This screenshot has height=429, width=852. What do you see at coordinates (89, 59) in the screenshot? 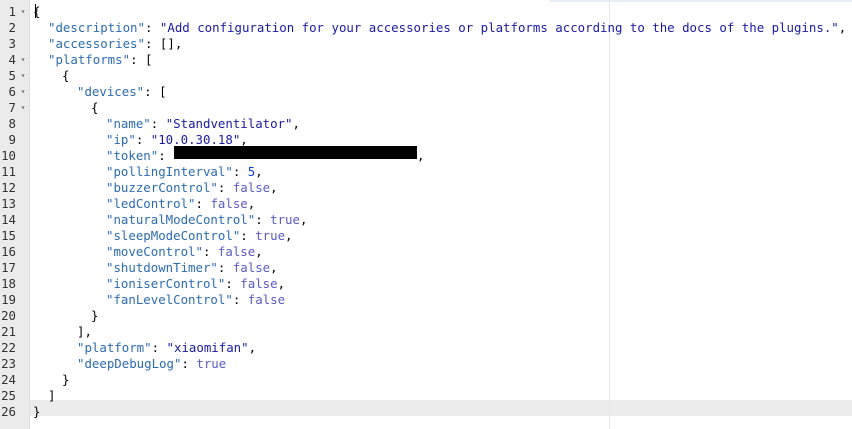
I see `json-key: "platforms"` at bounding box center [89, 59].